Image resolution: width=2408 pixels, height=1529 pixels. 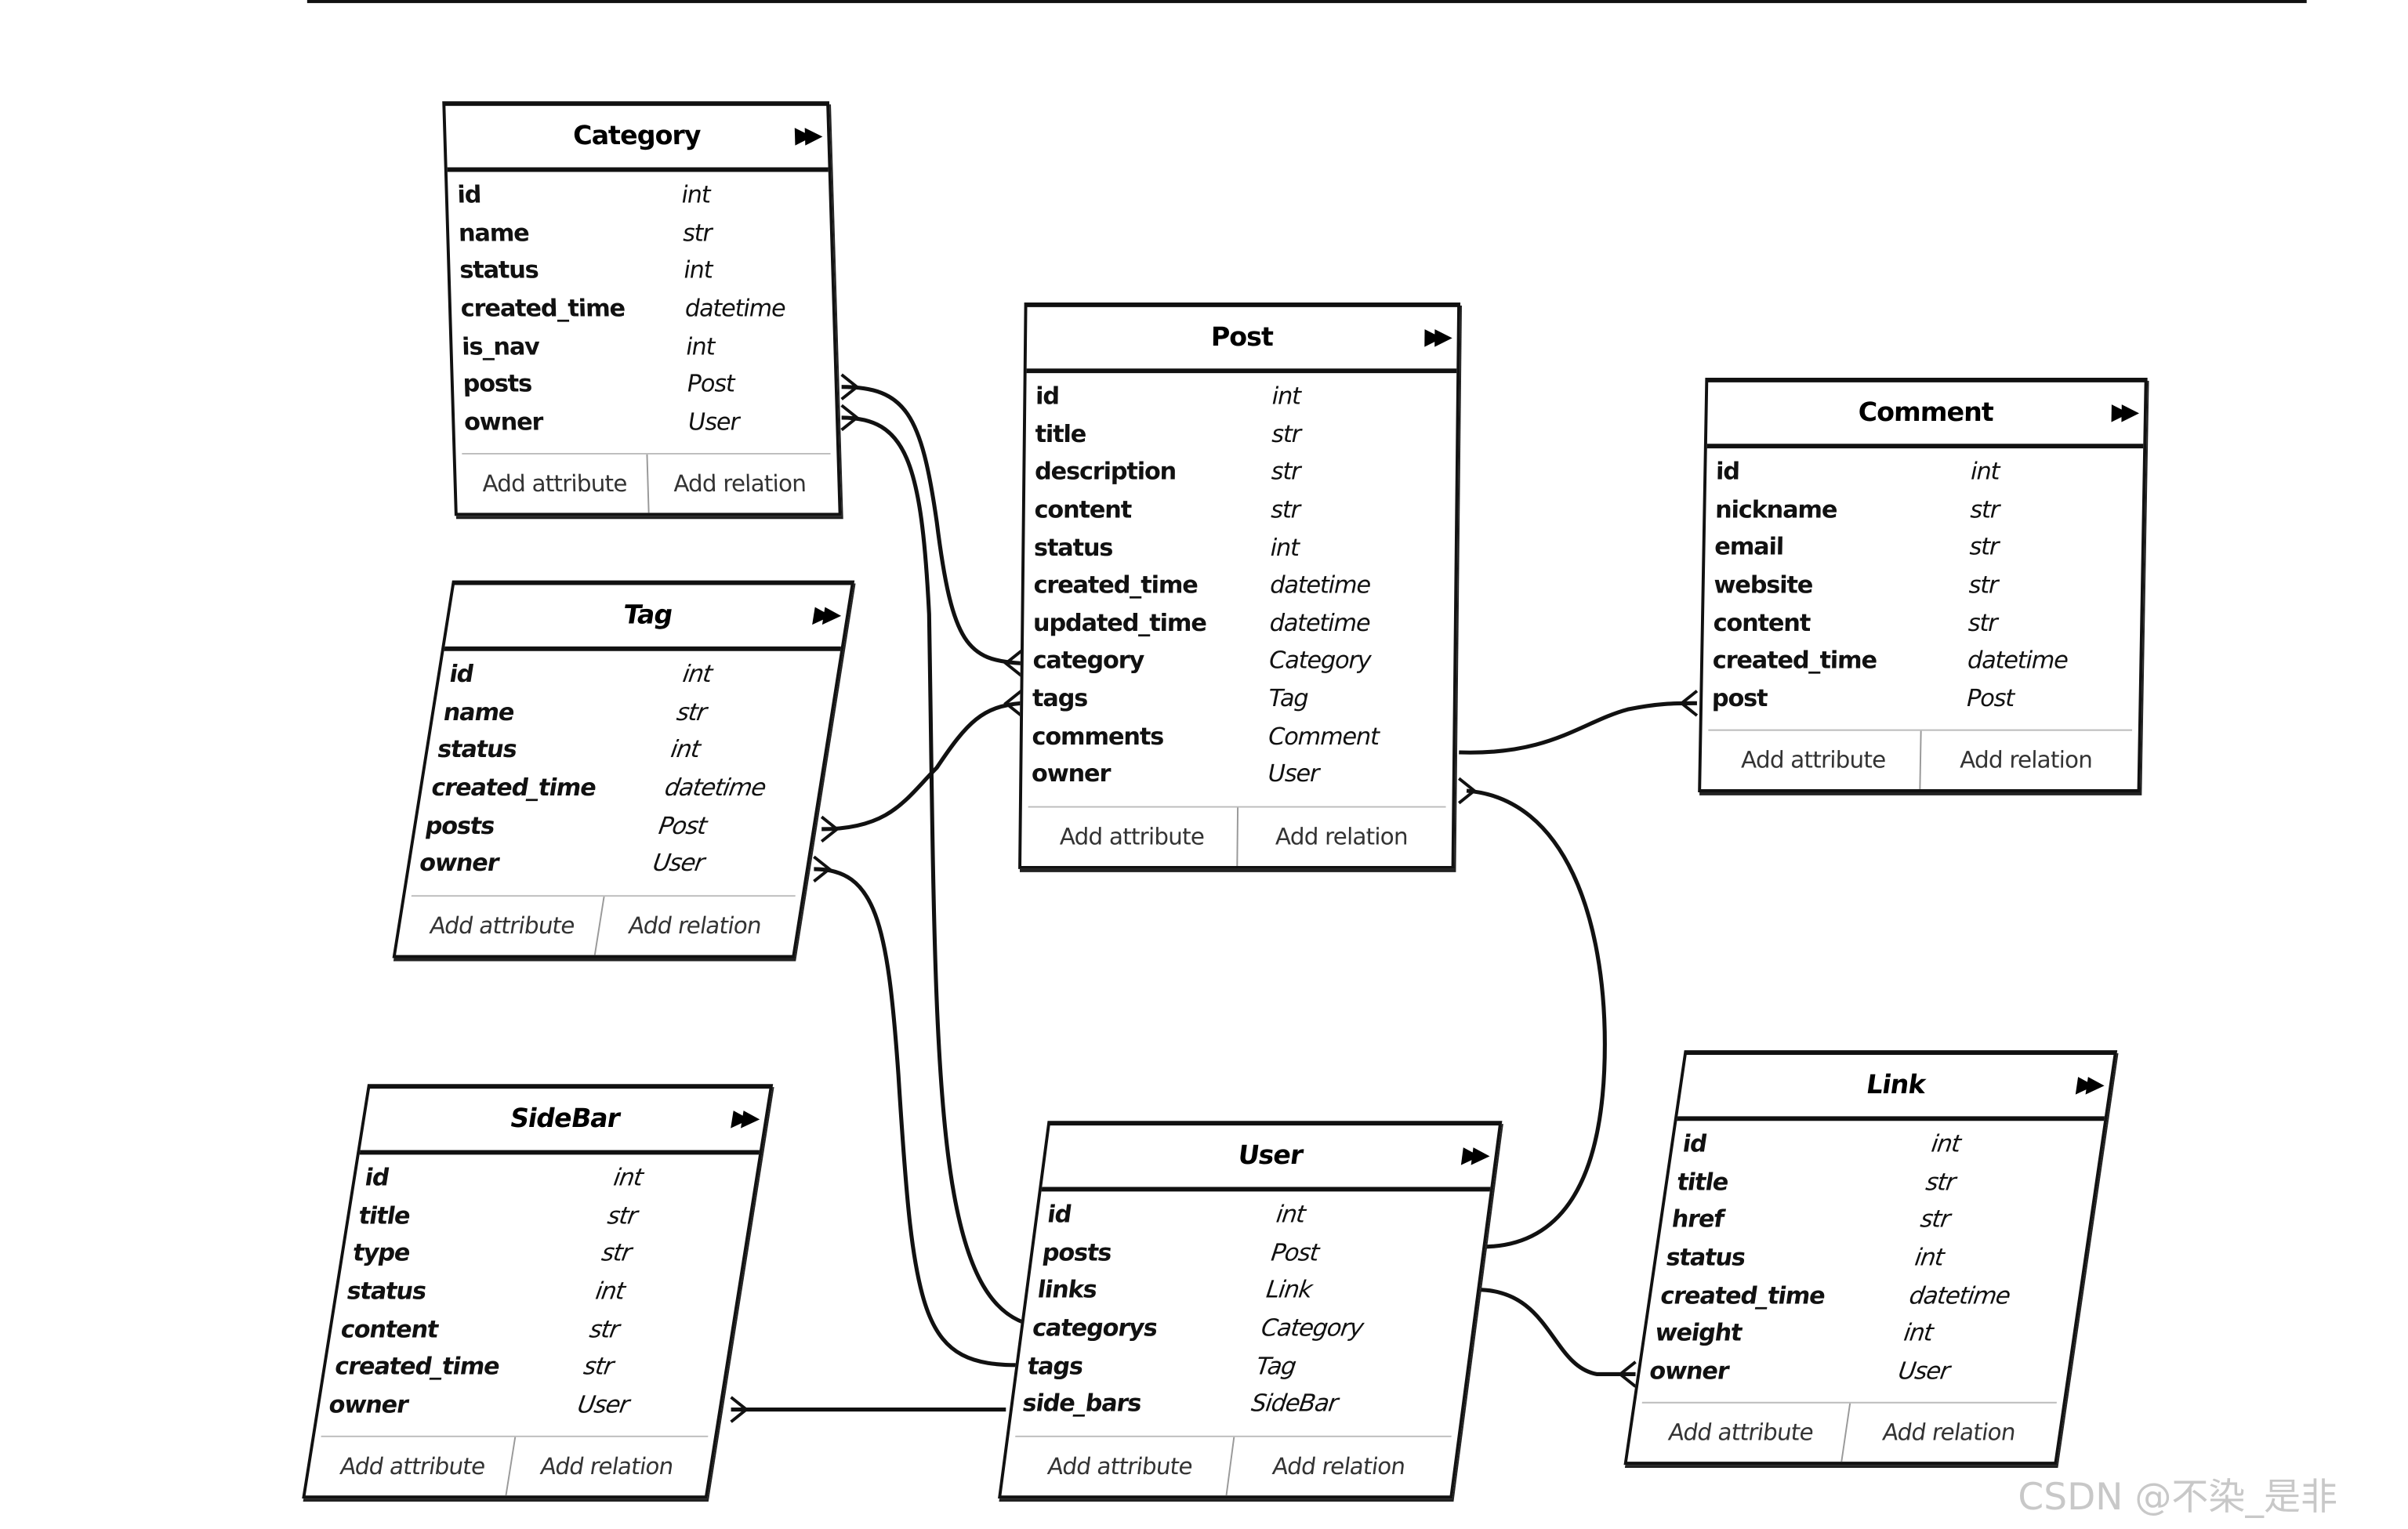 I want to click on attribute-row: nickname str, so click(x=1928, y=510).